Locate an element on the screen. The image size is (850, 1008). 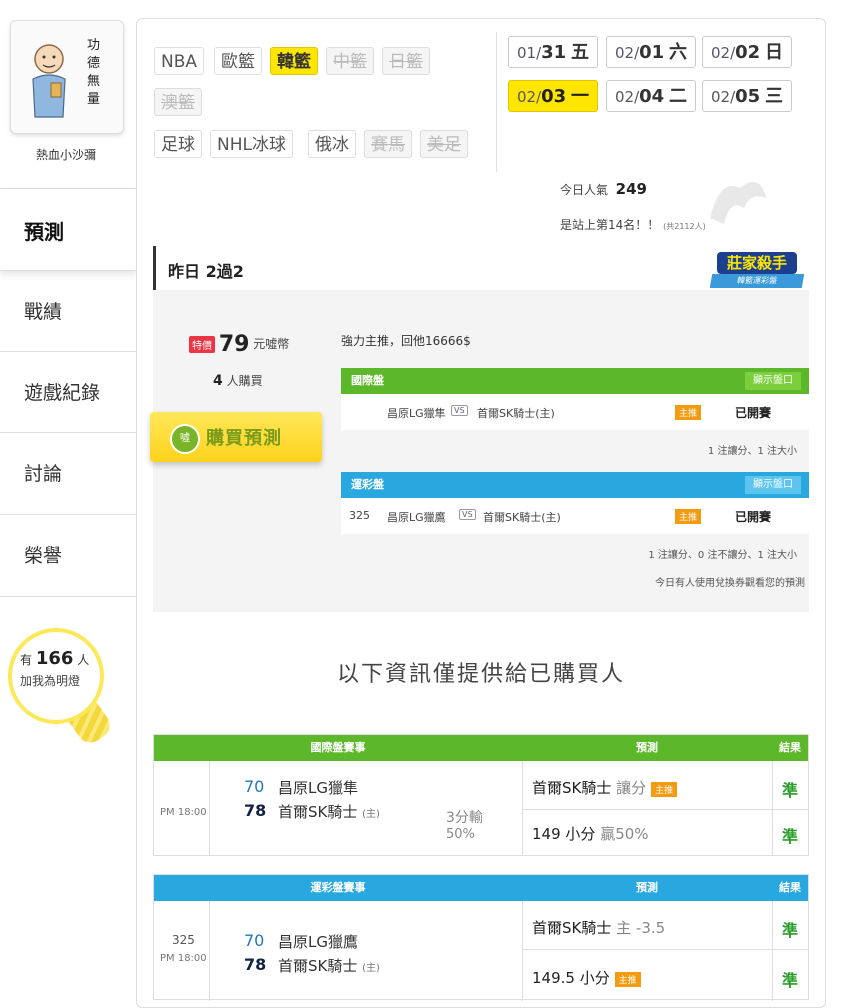
fans-count: 166 is located at coordinates (54, 658).